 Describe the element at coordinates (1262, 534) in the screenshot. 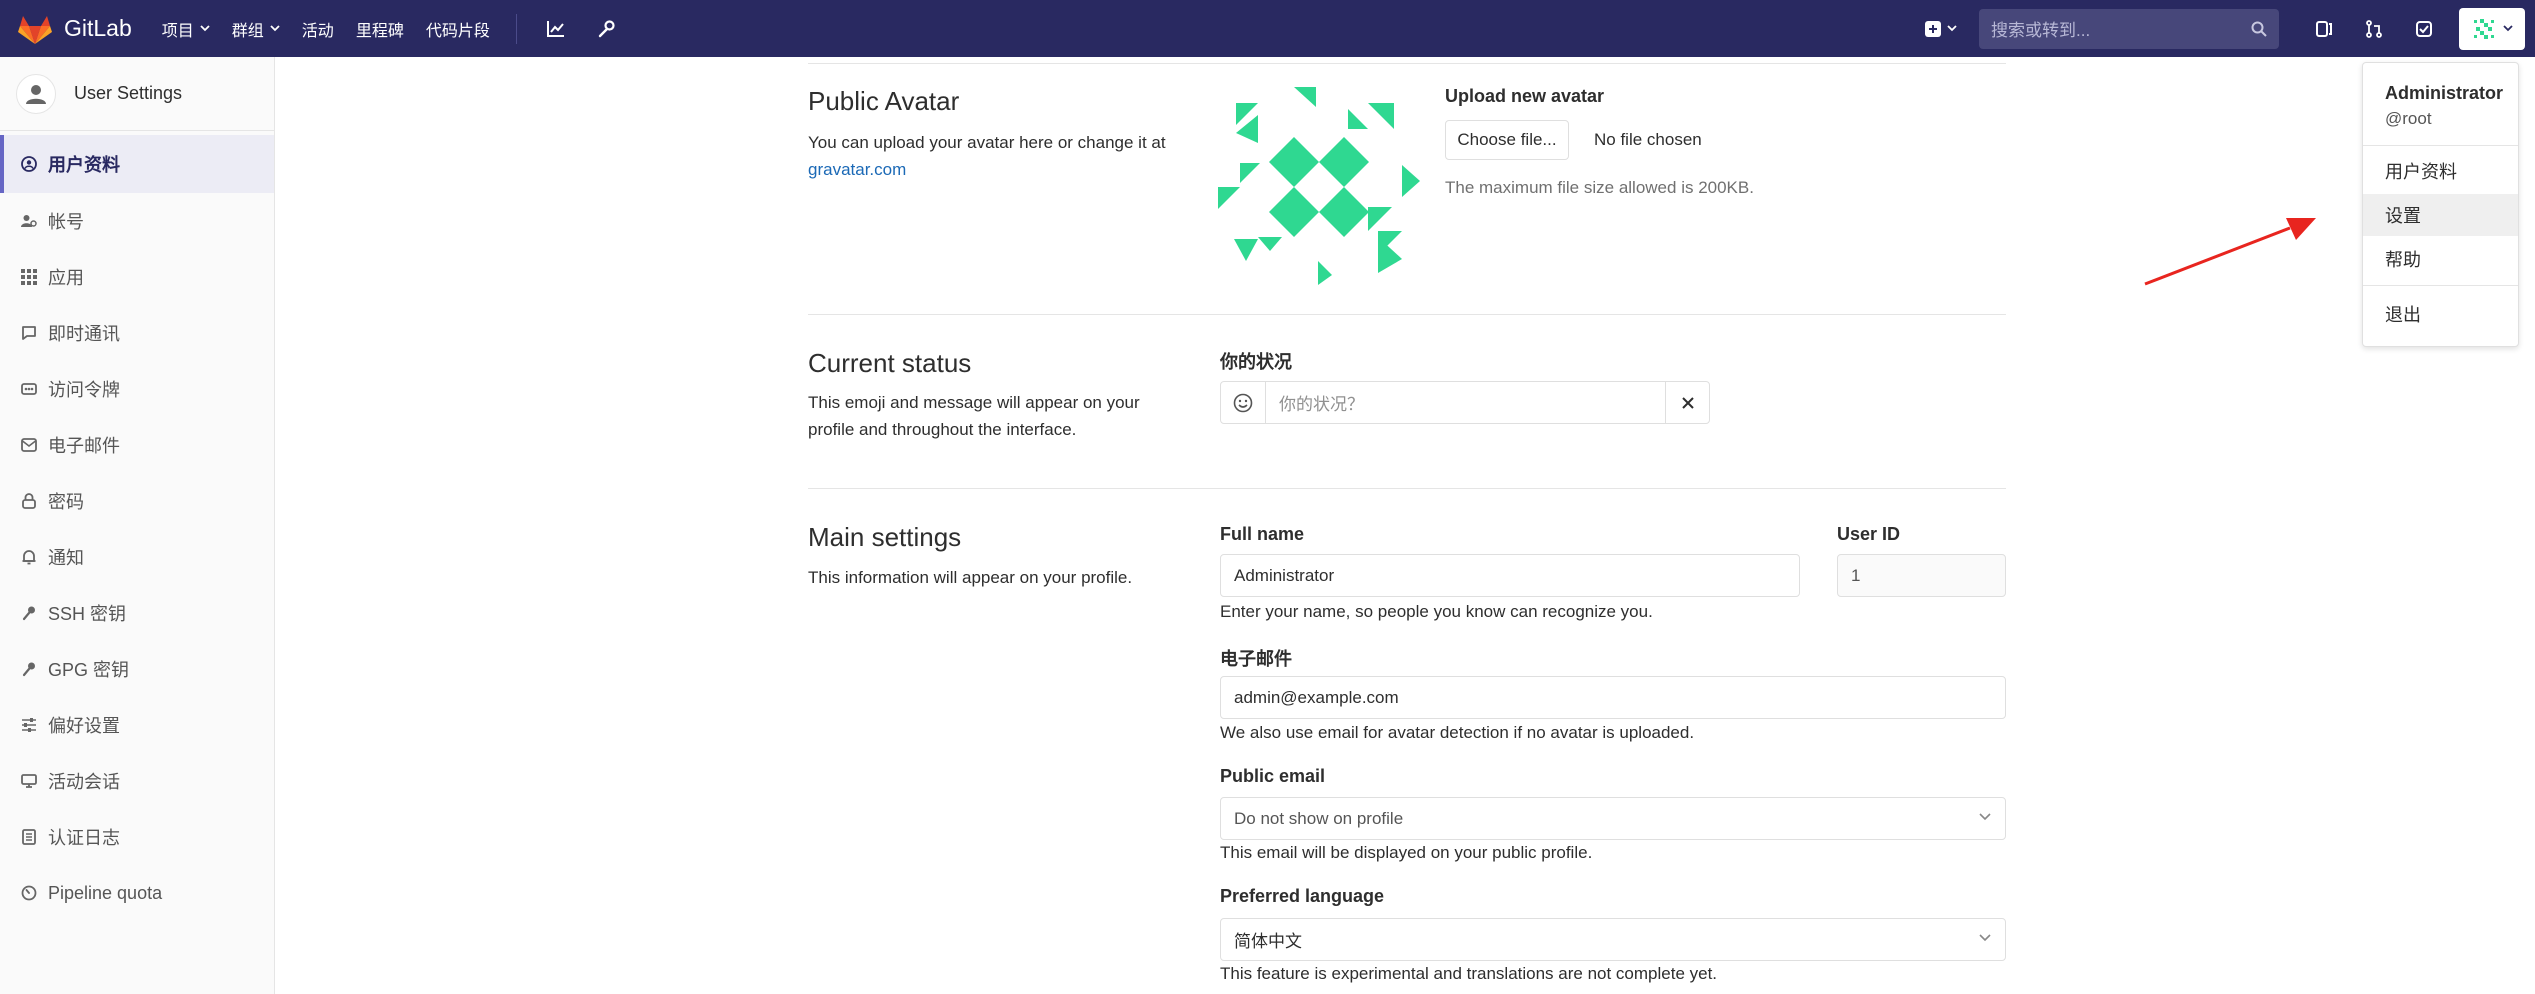

I see `full-name-label: Full name` at that location.